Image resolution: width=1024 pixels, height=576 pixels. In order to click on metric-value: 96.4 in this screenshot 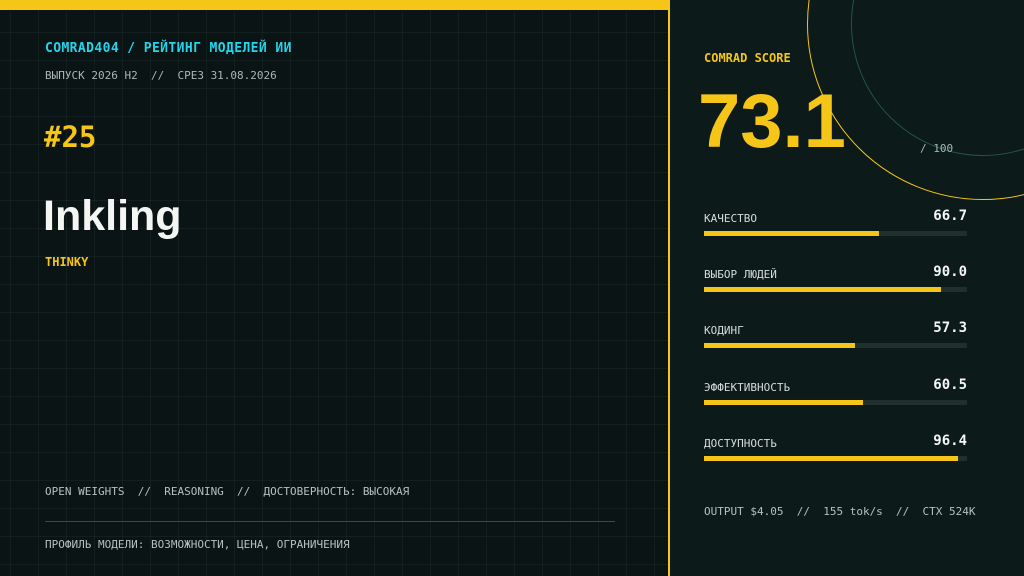, I will do `click(950, 441)`.